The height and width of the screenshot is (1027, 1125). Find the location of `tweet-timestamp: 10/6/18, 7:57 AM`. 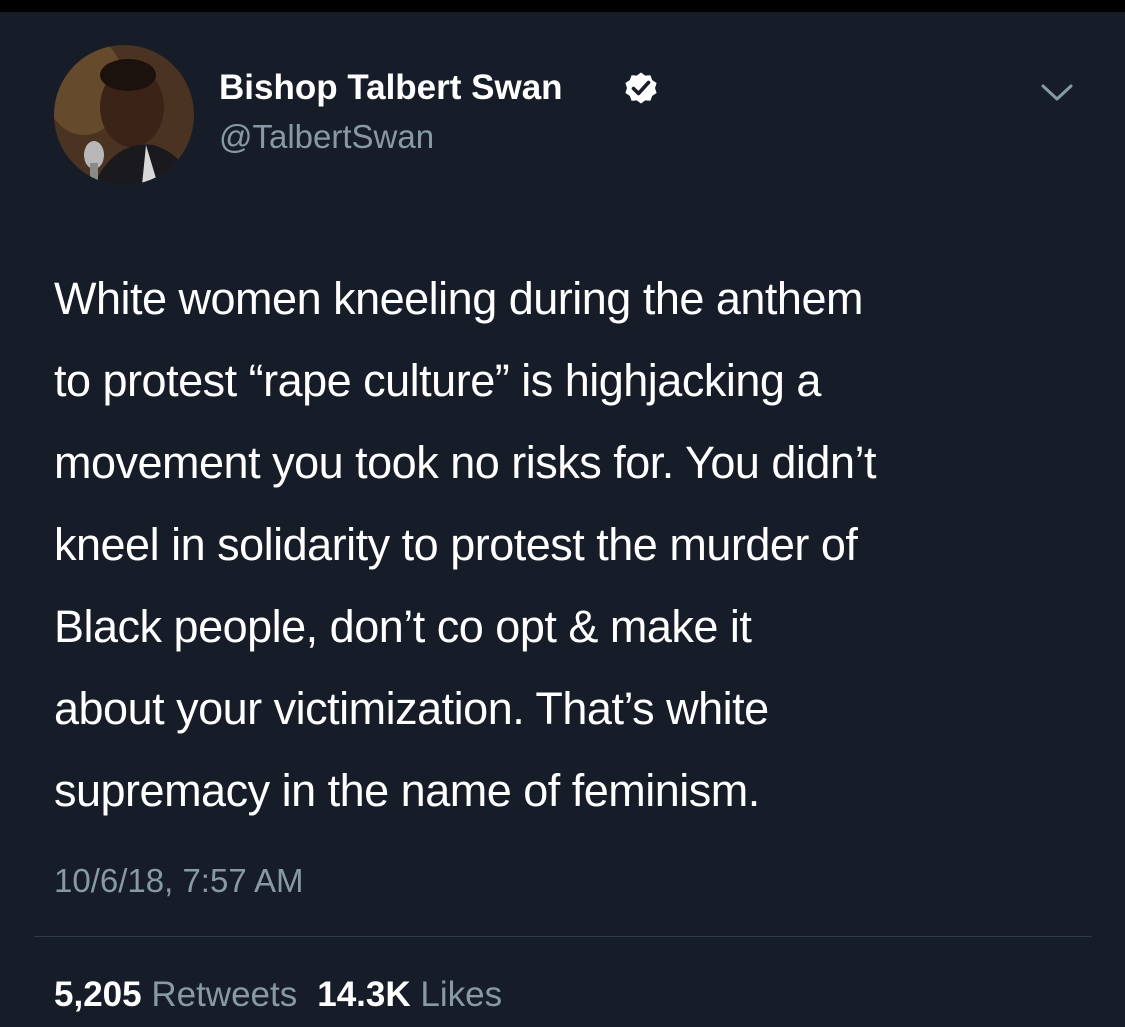

tweet-timestamp: 10/6/18, 7:57 AM is located at coordinates (179, 880).